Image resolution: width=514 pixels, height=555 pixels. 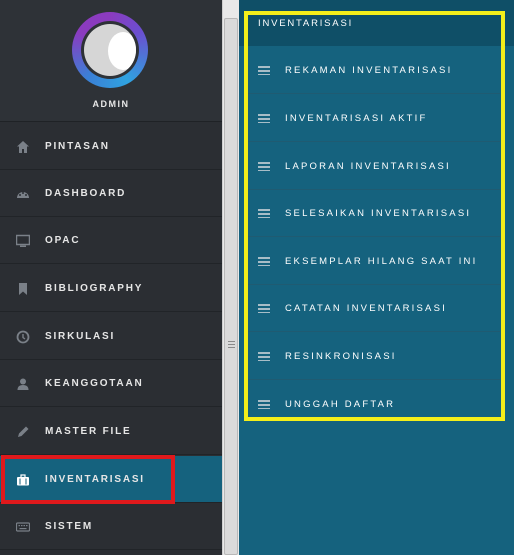 I want to click on sidebar-item-label: PINTASAN, so click(x=77, y=146).